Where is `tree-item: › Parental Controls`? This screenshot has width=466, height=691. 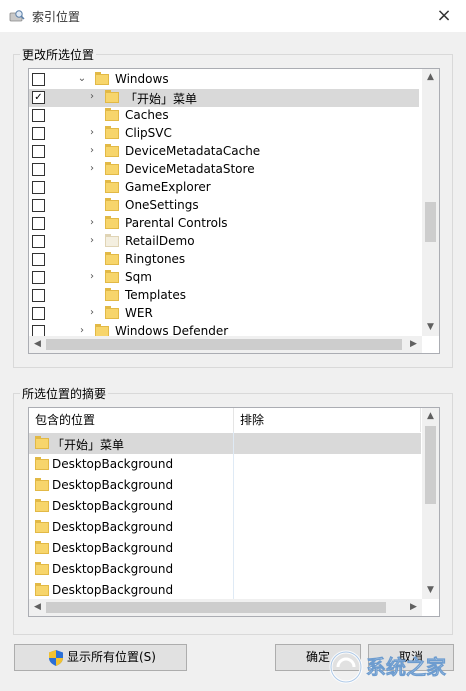 tree-item: › Parental Controls is located at coordinates (224, 224).